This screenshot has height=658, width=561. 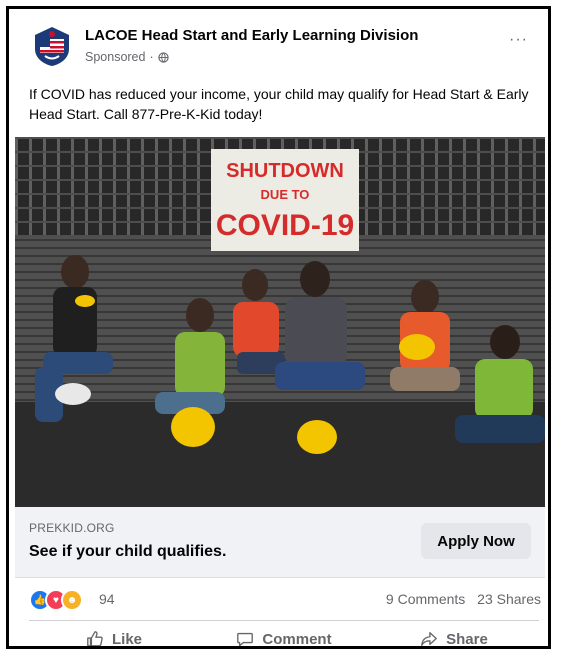 What do you see at coordinates (95, 638) in the screenshot?
I see `like-icon` at bounding box center [95, 638].